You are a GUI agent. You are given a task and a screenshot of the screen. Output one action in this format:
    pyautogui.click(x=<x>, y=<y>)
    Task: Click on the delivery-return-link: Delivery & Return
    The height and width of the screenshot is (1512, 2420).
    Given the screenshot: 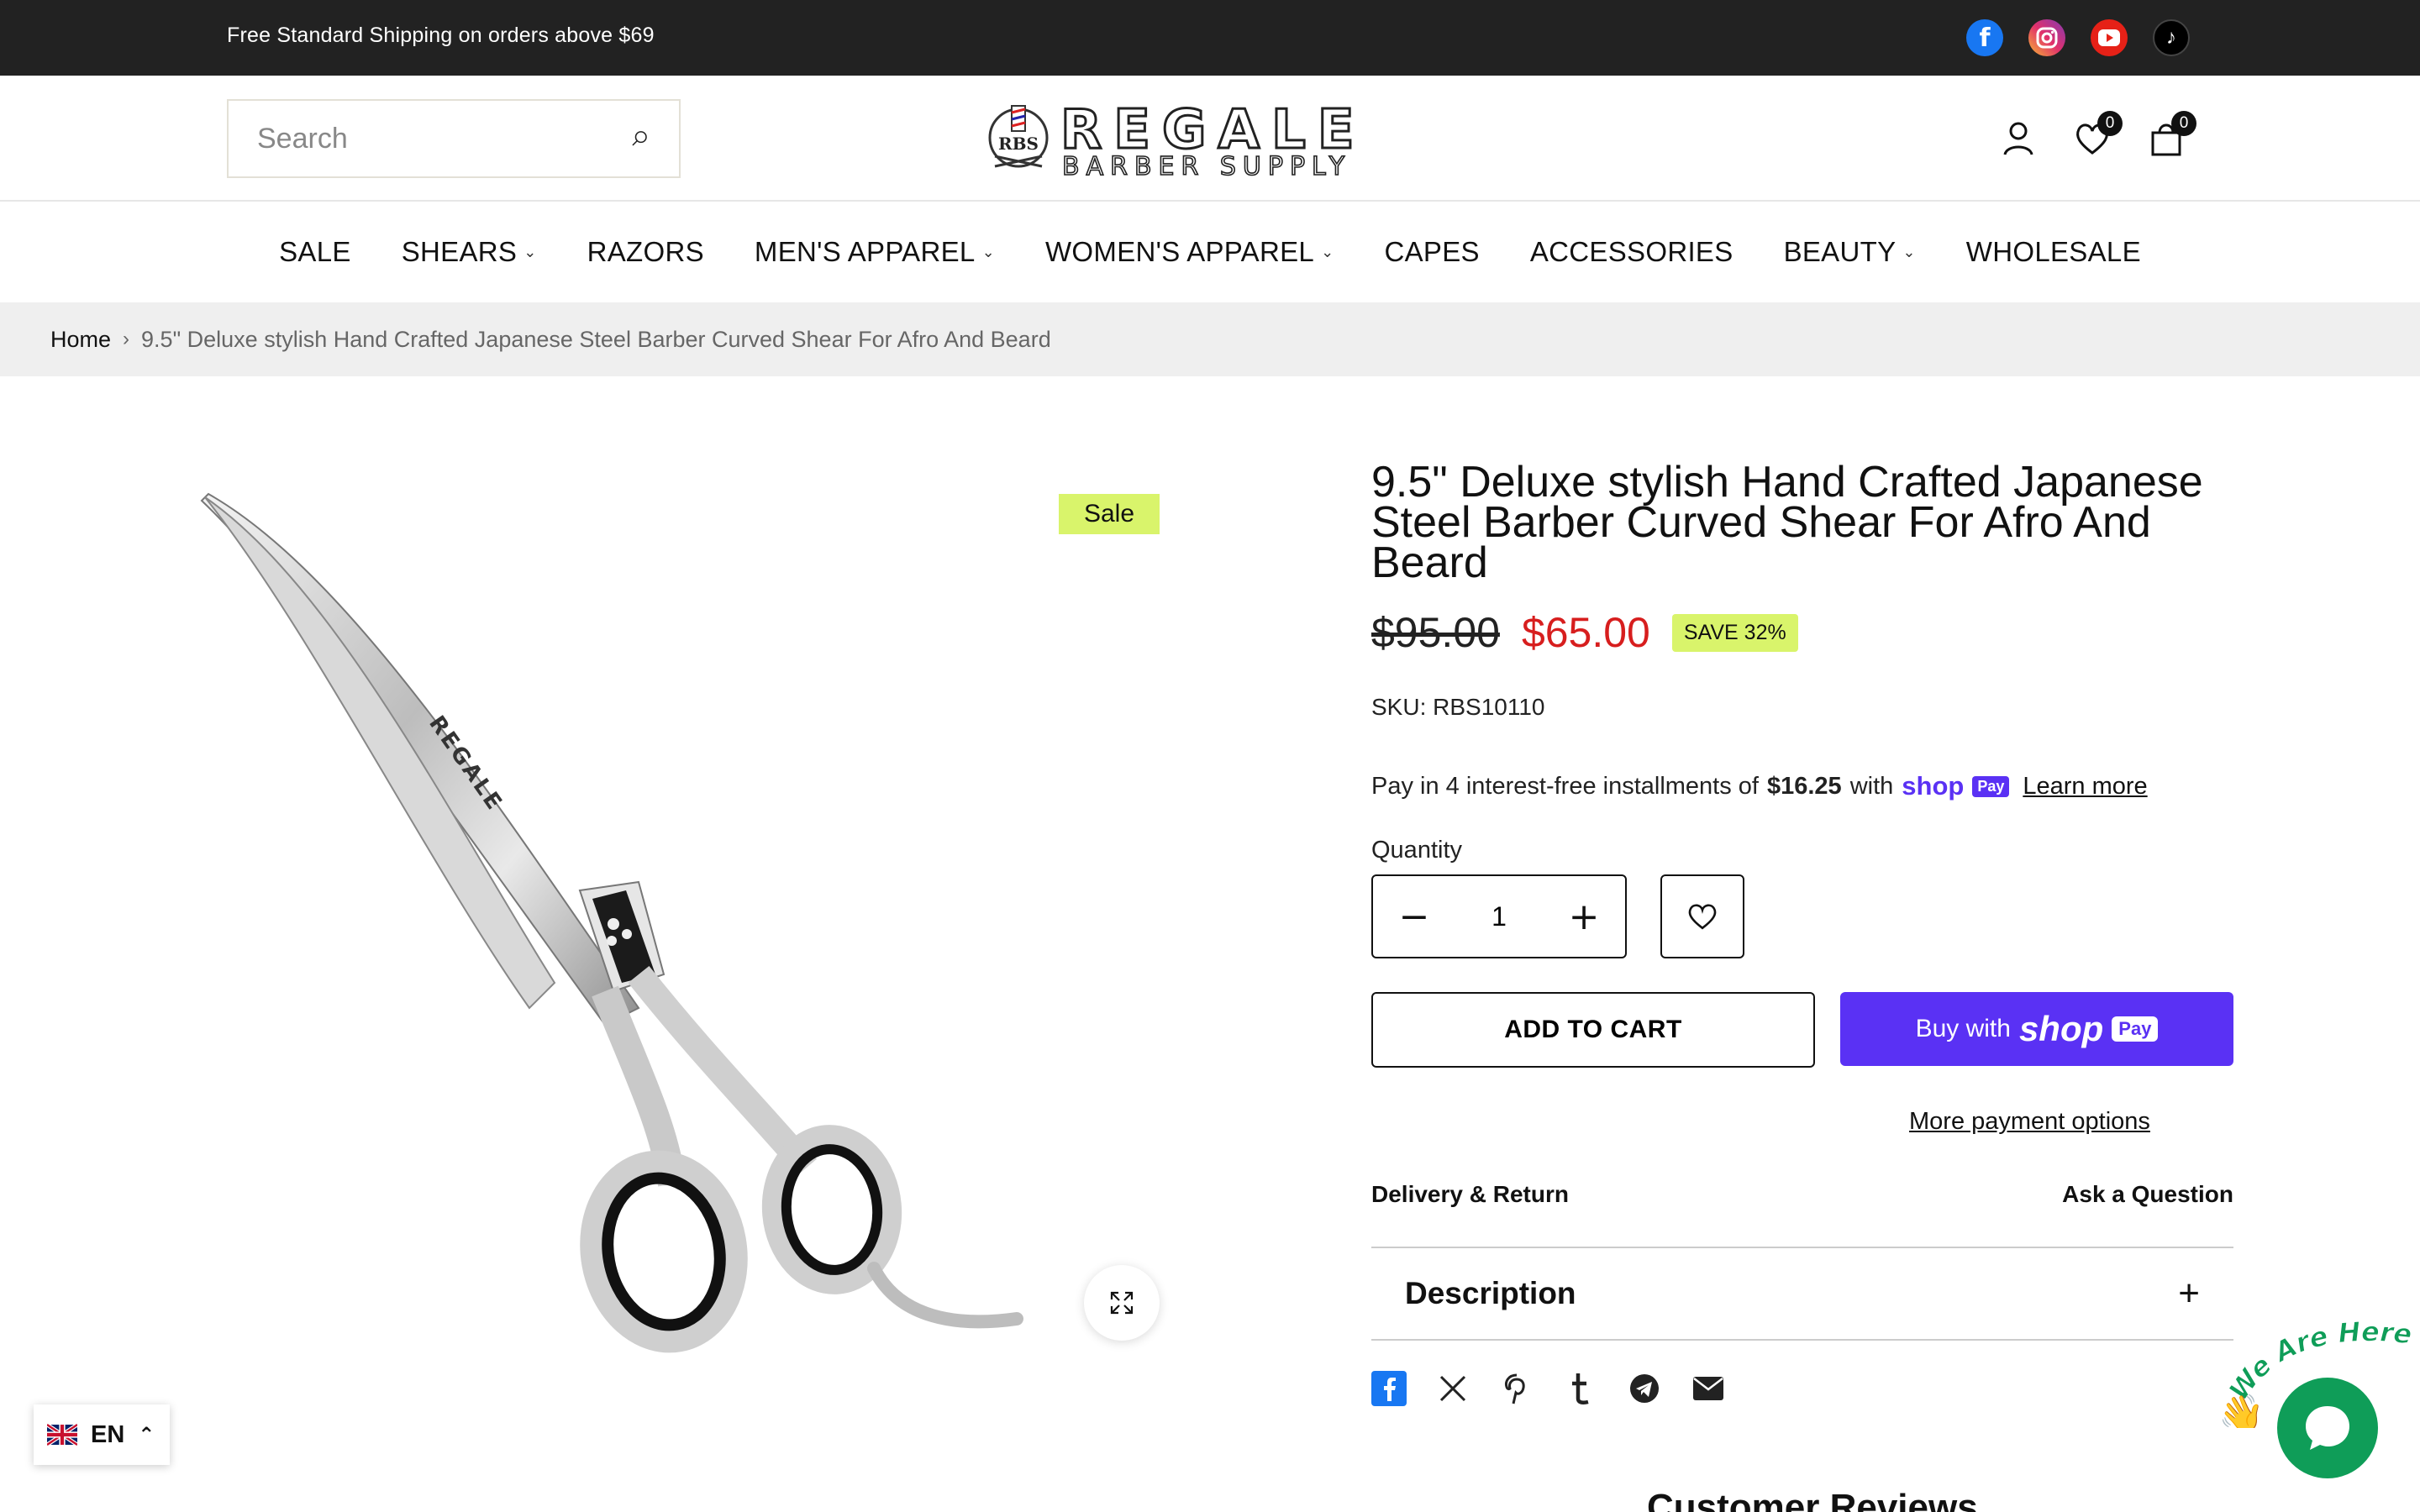 What is the action you would take?
    pyautogui.click(x=1470, y=1194)
    